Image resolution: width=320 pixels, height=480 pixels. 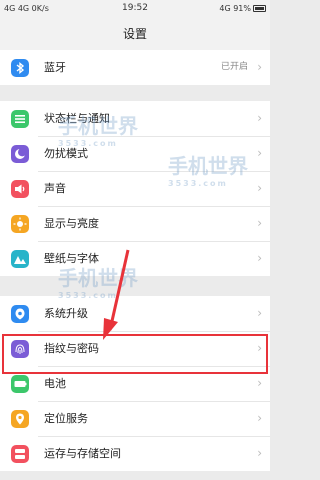 What do you see at coordinates (135, 453) in the screenshot?
I see `settings-item-storage: 运存与存储空间 ›` at bounding box center [135, 453].